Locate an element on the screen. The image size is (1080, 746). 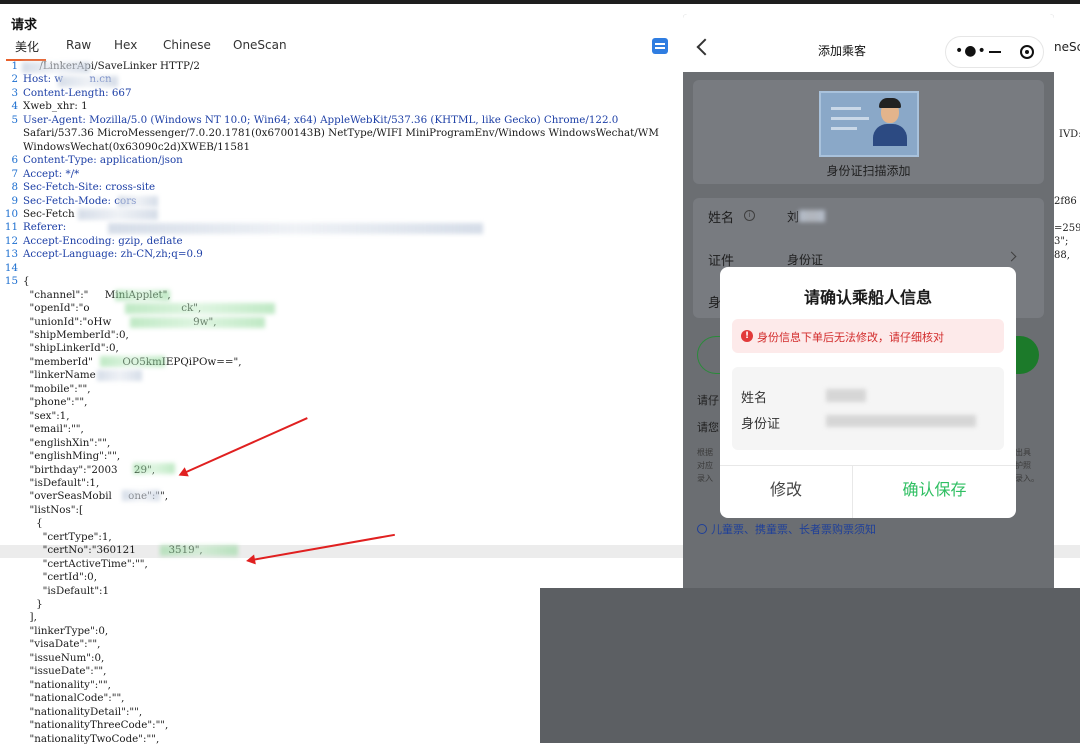
code-fragment-c: 3"; is located at coordinates (1063, 241).